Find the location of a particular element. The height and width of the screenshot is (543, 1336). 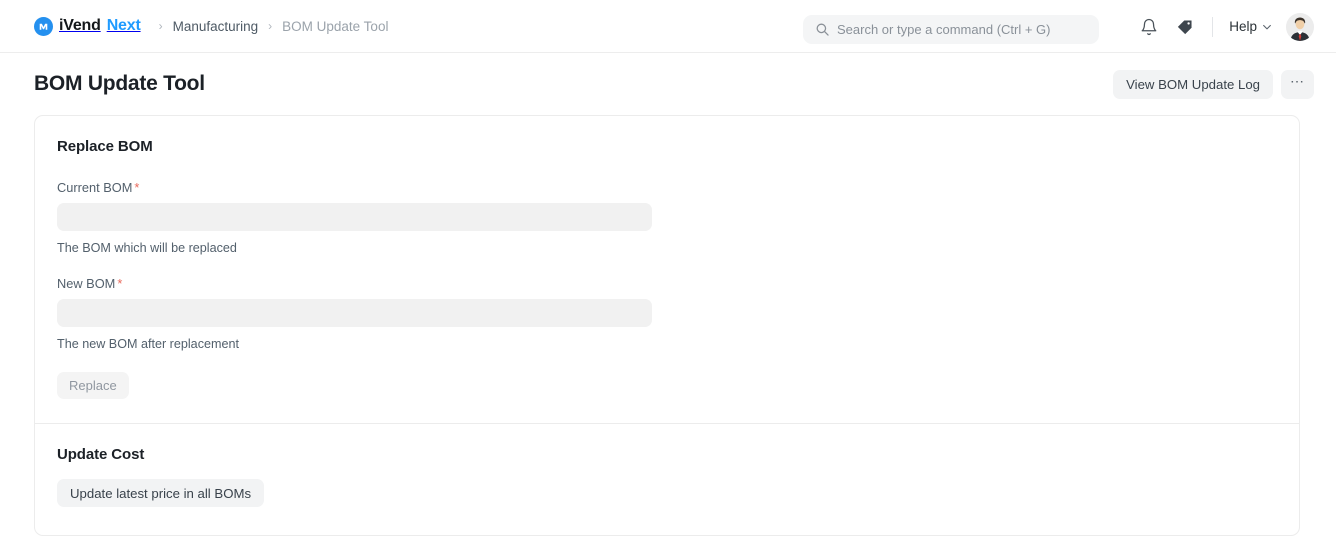

new-bom-label: New BOM * is located at coordinates (667, 283).